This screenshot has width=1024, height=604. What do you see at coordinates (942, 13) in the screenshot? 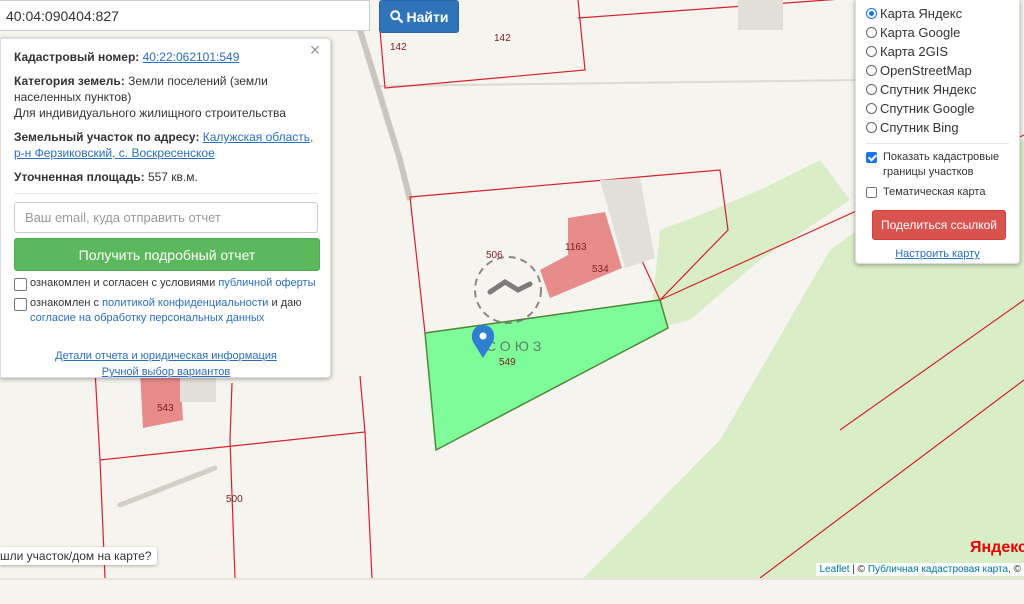
I see `layer-option-yandex-map: Карта Яндекс` at bounding box center [942, 13].